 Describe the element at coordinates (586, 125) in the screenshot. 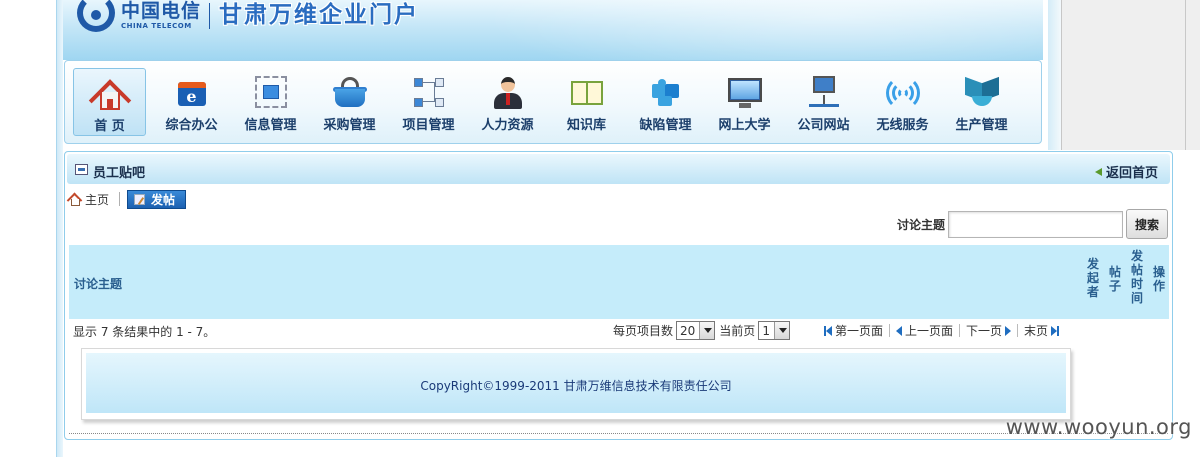

I see `nav-label: 知识库` at that location.